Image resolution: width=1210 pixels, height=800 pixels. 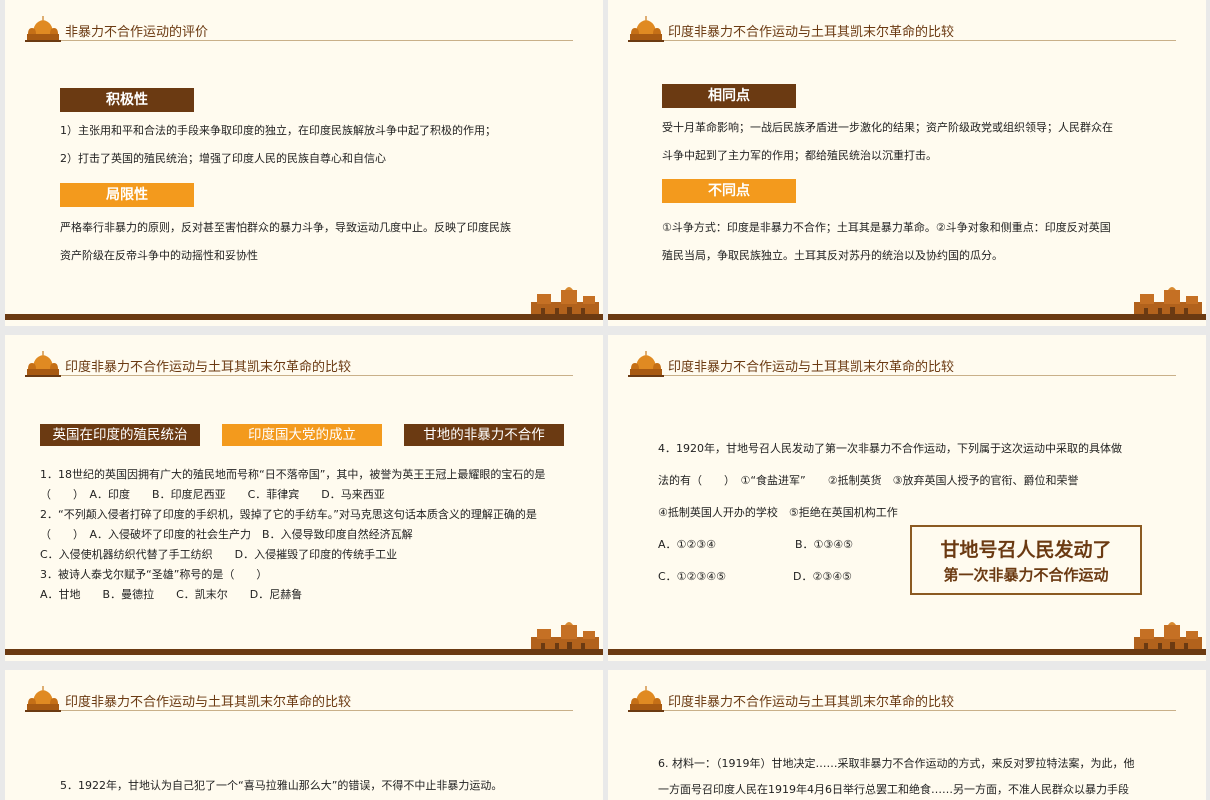 What do you see at coordinates (127, 195) in the screenshot?
I see `limitation-tag: 局限性` at bounding box center [127, 195].